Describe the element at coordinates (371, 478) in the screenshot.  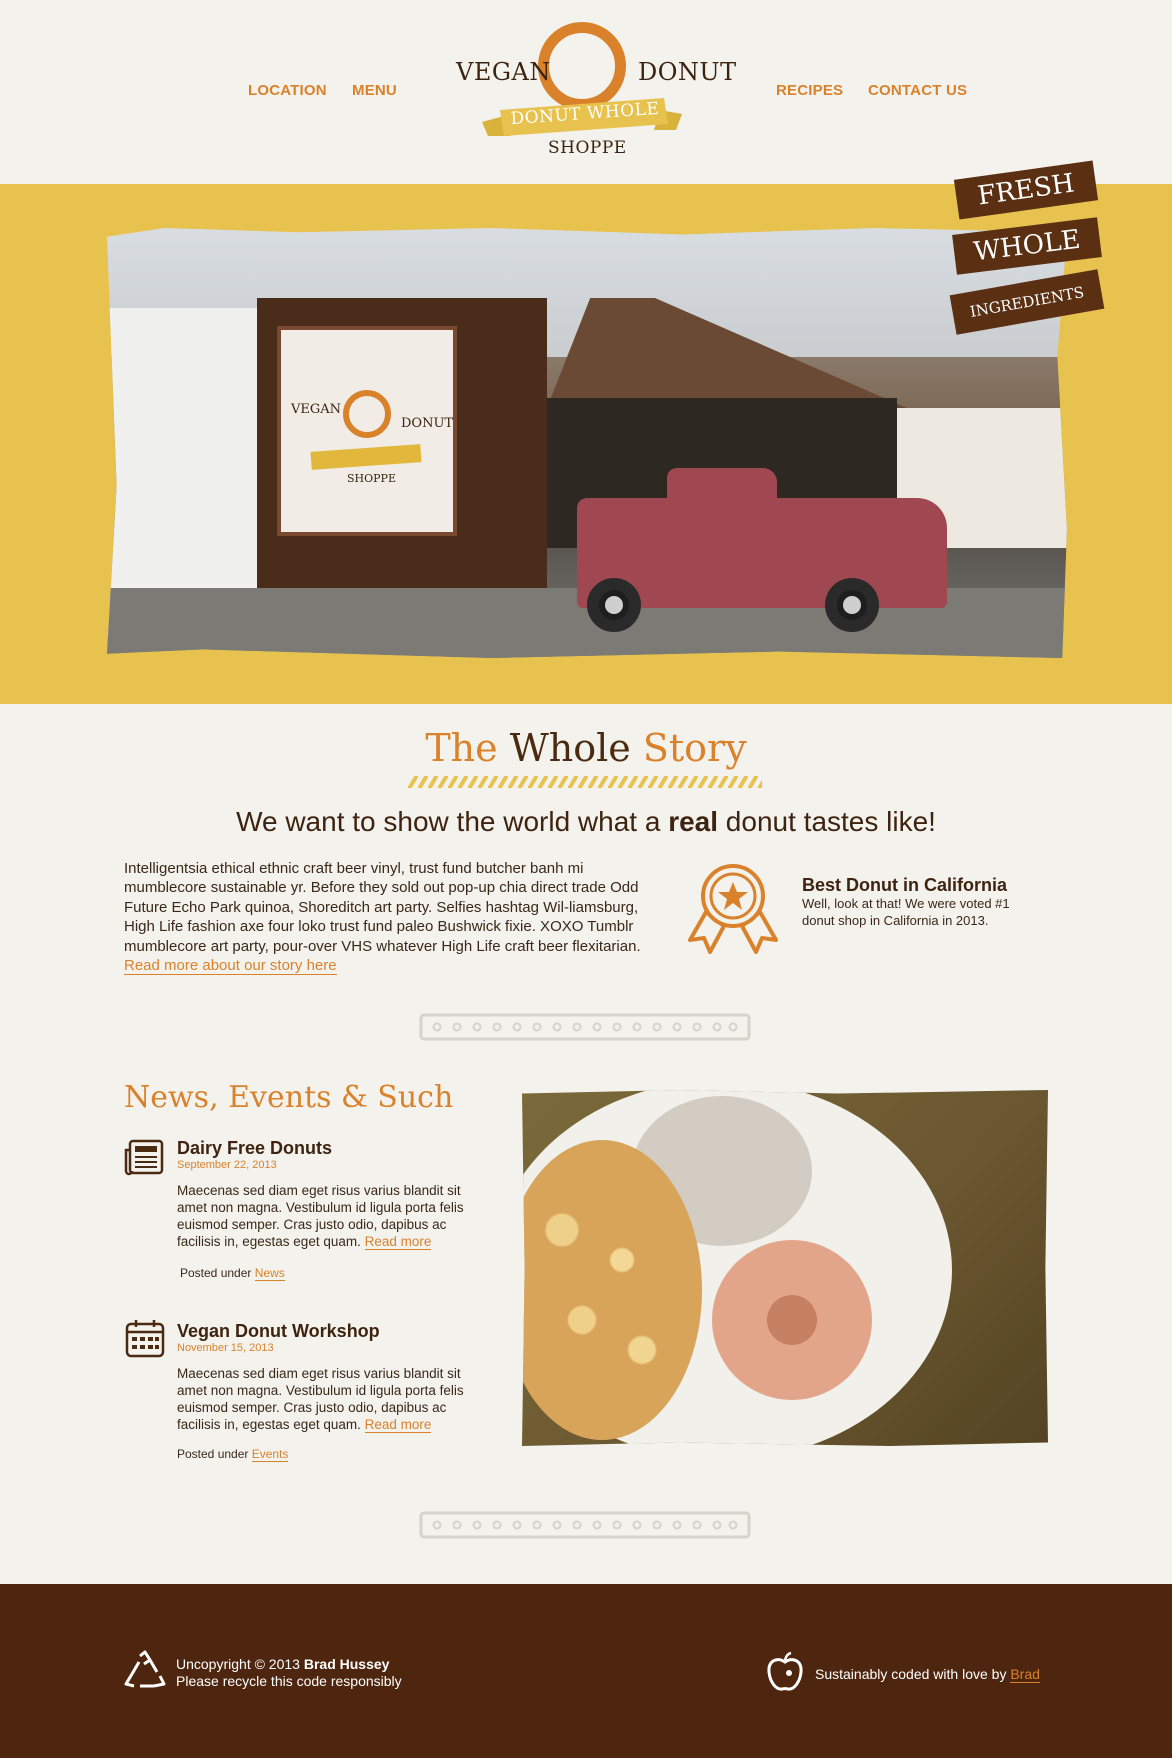
I see `sign-shoppe: SHOPPE` at that location.